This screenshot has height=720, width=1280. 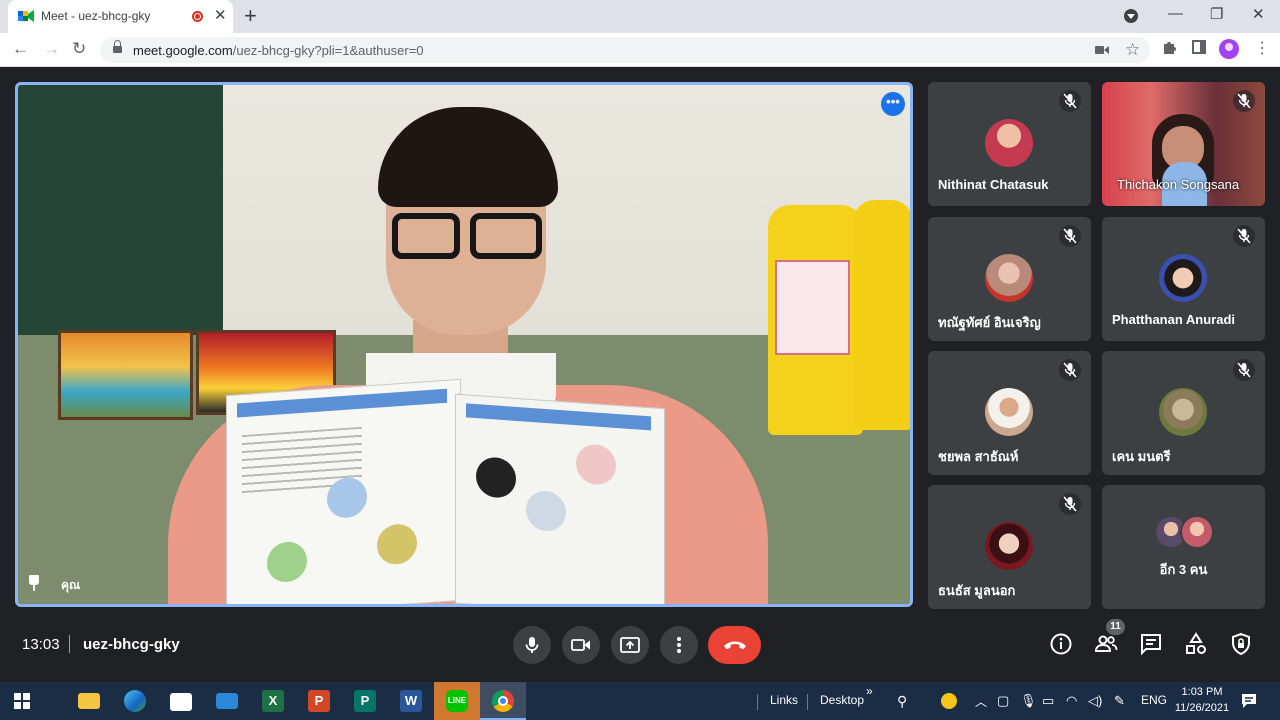 I want to click on mail-icon, so click(x=227, y=701).